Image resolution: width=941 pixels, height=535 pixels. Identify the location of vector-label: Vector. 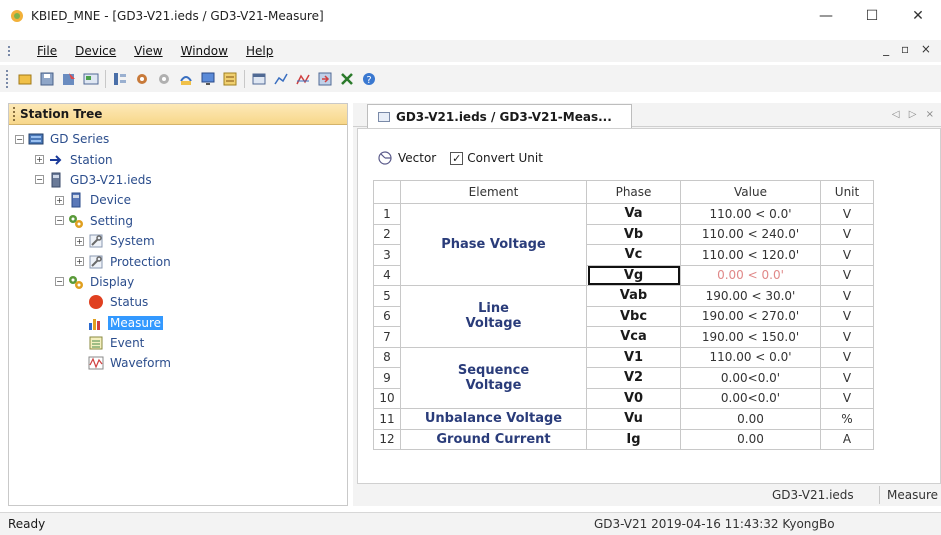
(417, 158).